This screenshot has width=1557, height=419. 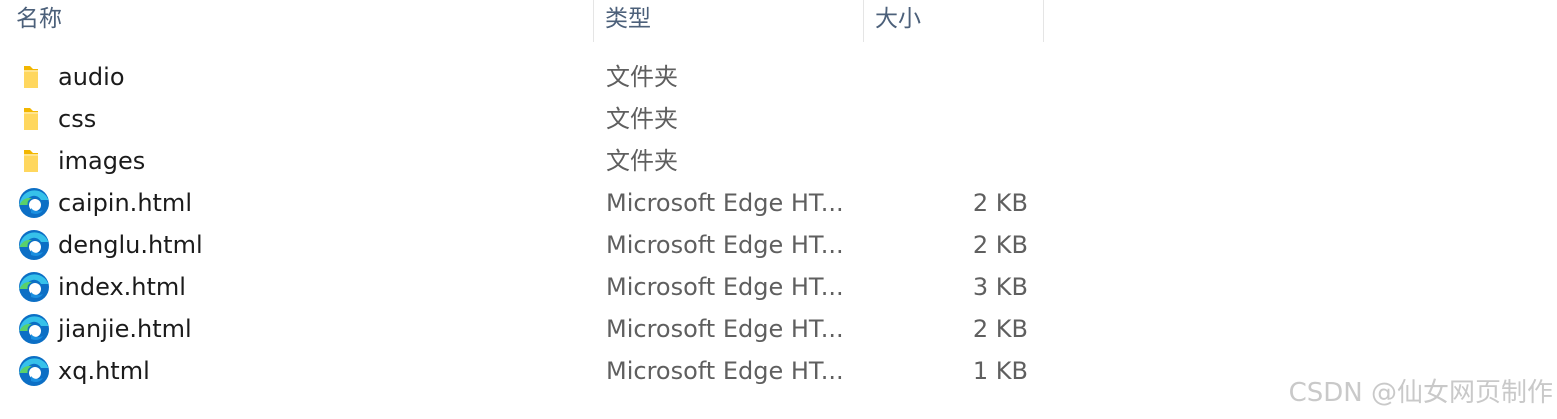 What do you see at coordinates (1420, 393) in the screenshot?
I see `watermark: CSDN @仙女网页制作` at bounding box center [1420, 393].